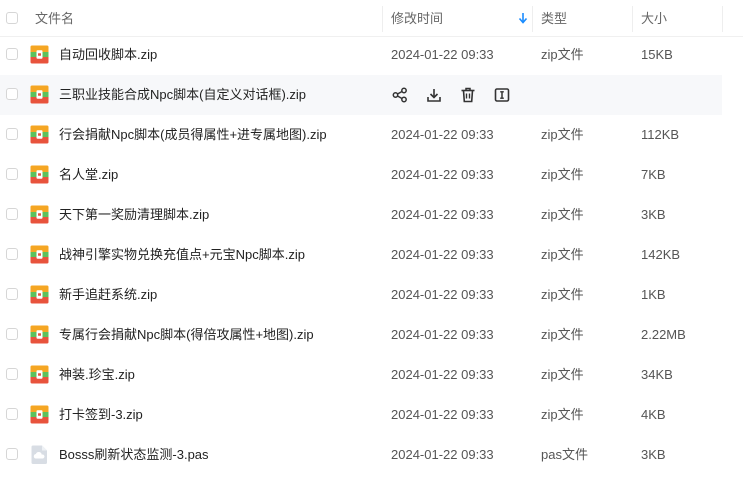 The width and height of the screenshot is (743, 489). I want to click on share-button, so click(400, 95).